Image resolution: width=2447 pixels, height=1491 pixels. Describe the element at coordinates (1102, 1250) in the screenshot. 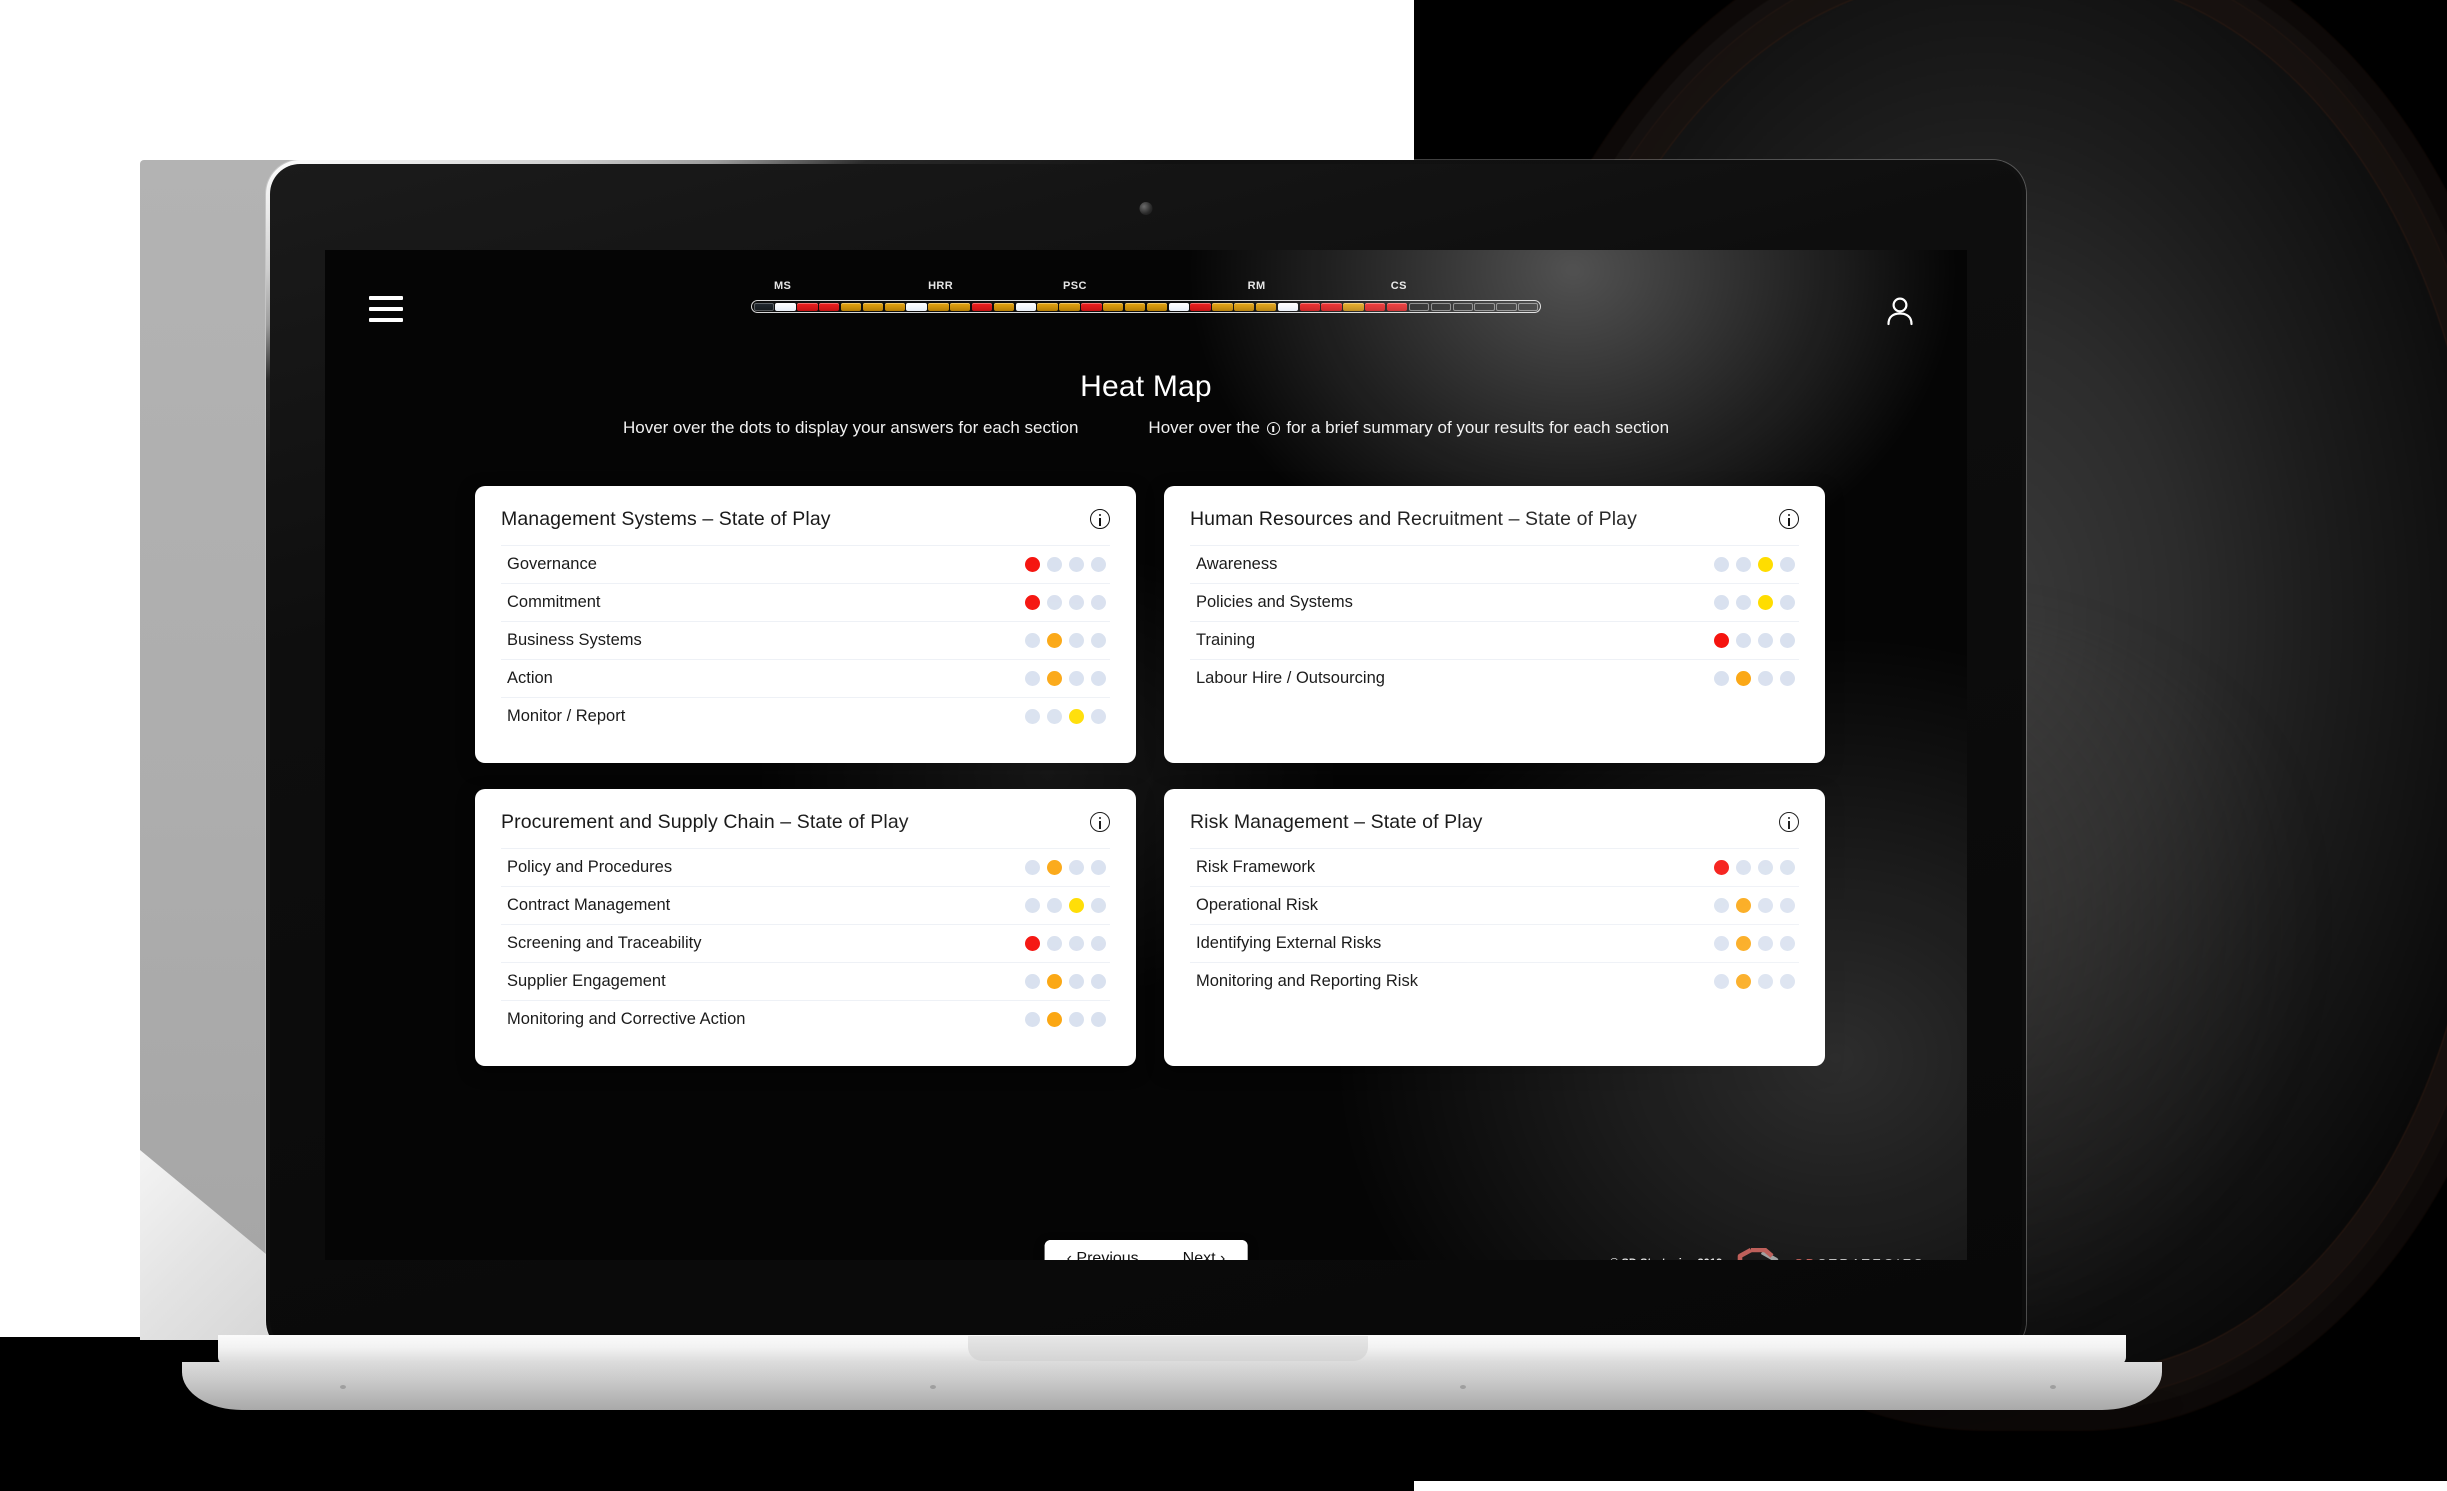

I see `previous-button: ‹ Previous` at that location.